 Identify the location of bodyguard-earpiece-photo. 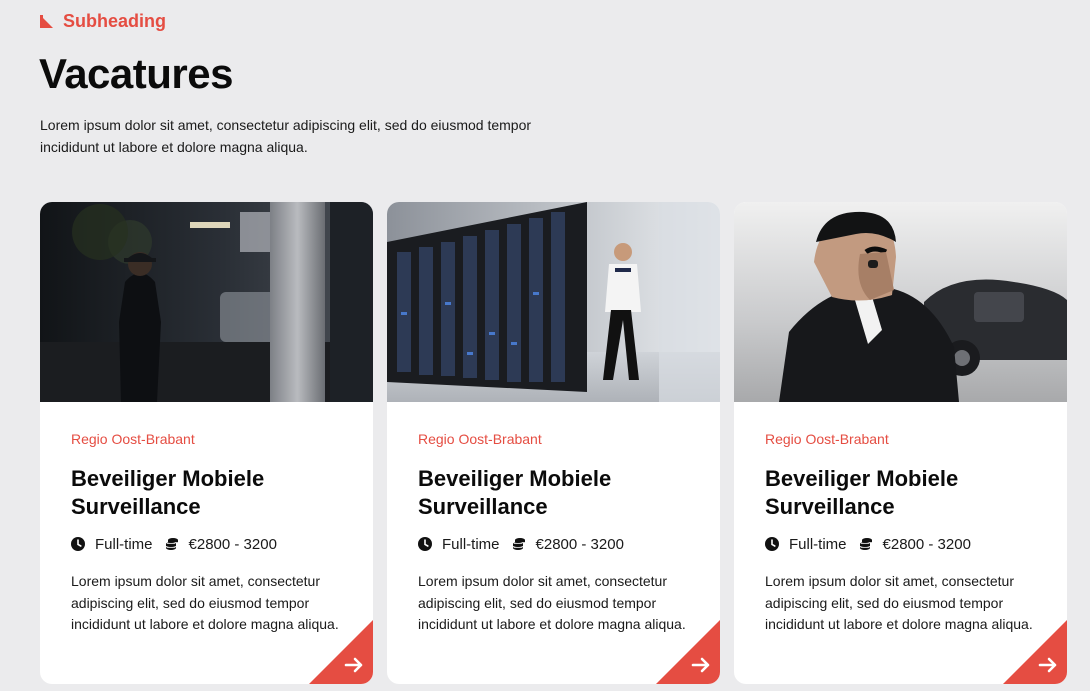
(900, 302).